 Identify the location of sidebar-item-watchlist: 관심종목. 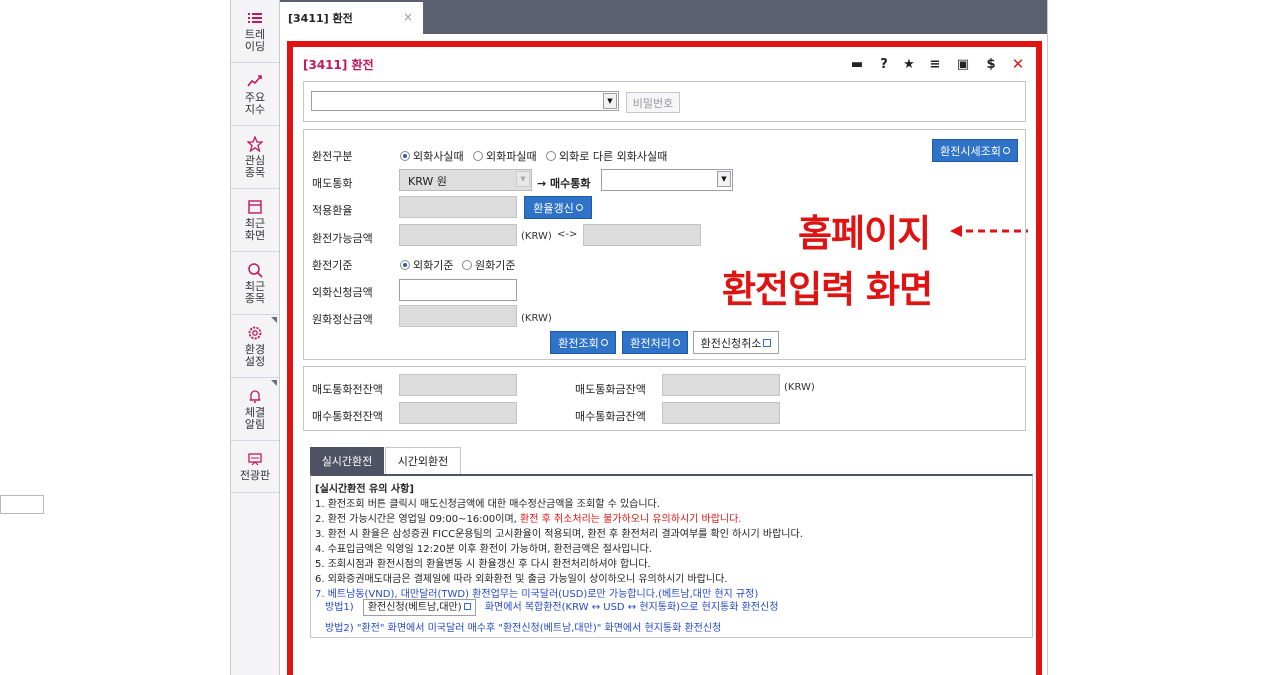
(255, 157).